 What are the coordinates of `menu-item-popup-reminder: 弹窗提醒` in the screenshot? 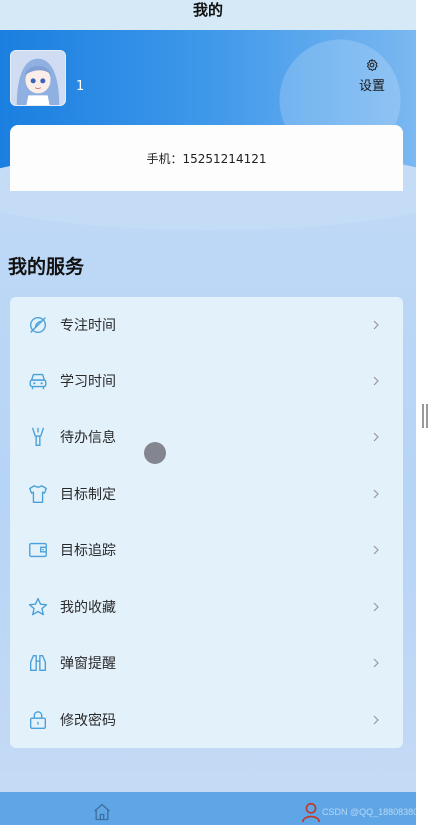 It's located at (206, 663).